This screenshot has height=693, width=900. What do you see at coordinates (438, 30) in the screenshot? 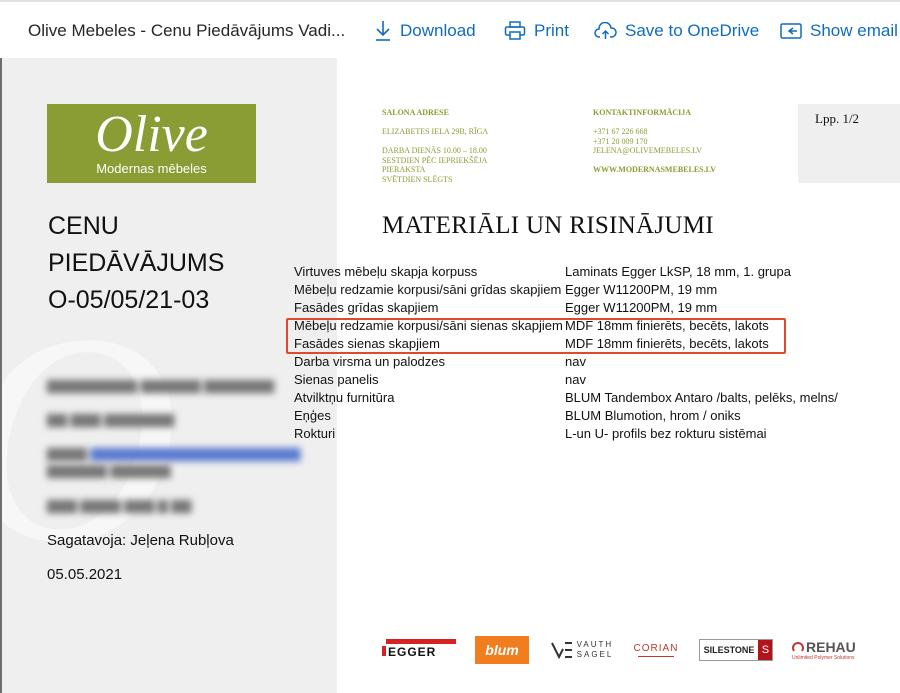
I see `download-label: Download` at bounding box center [438, 30].